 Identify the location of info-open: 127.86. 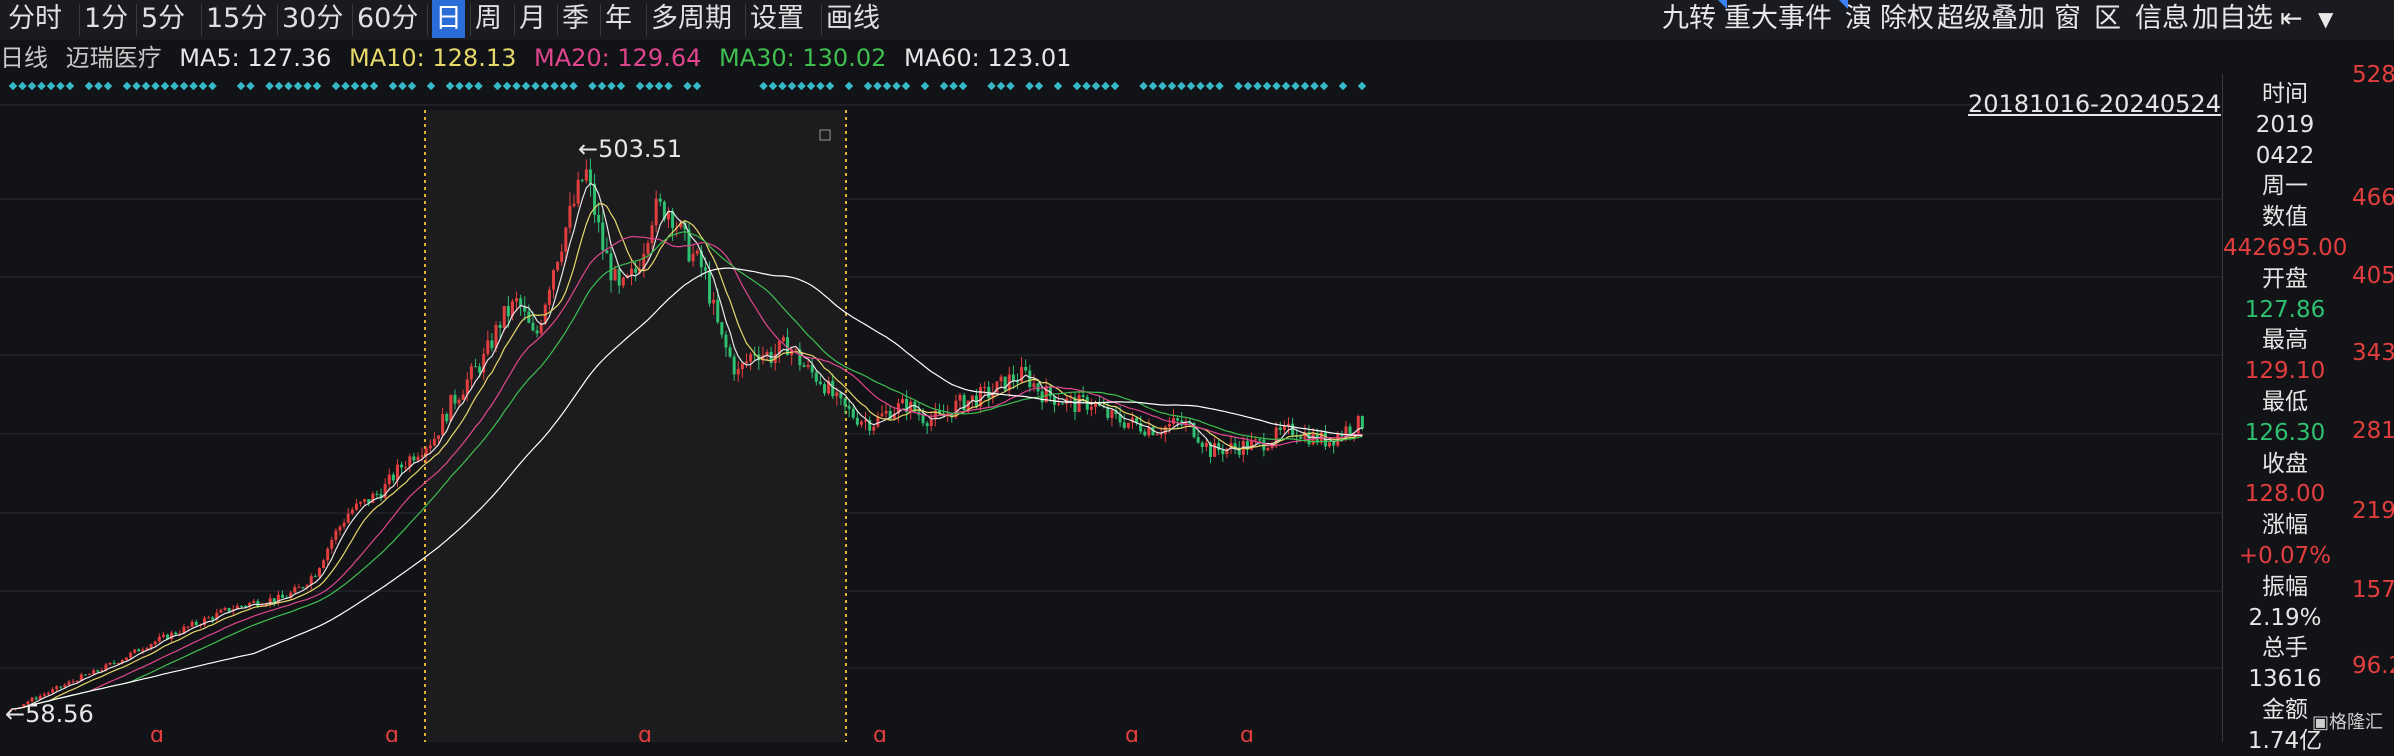
(2285, 309).